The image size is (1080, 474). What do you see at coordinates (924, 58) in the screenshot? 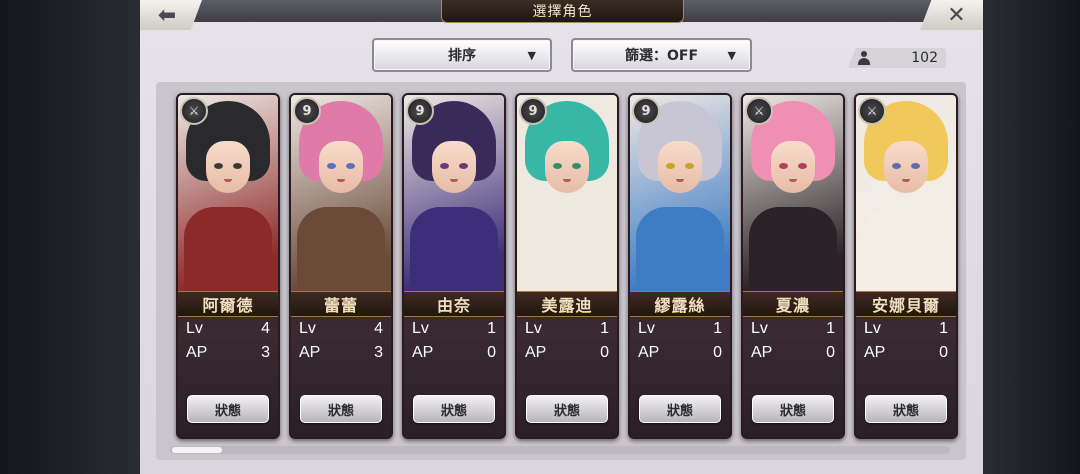
I see `roster-count-value: 102` at bounding box center [924, 58].